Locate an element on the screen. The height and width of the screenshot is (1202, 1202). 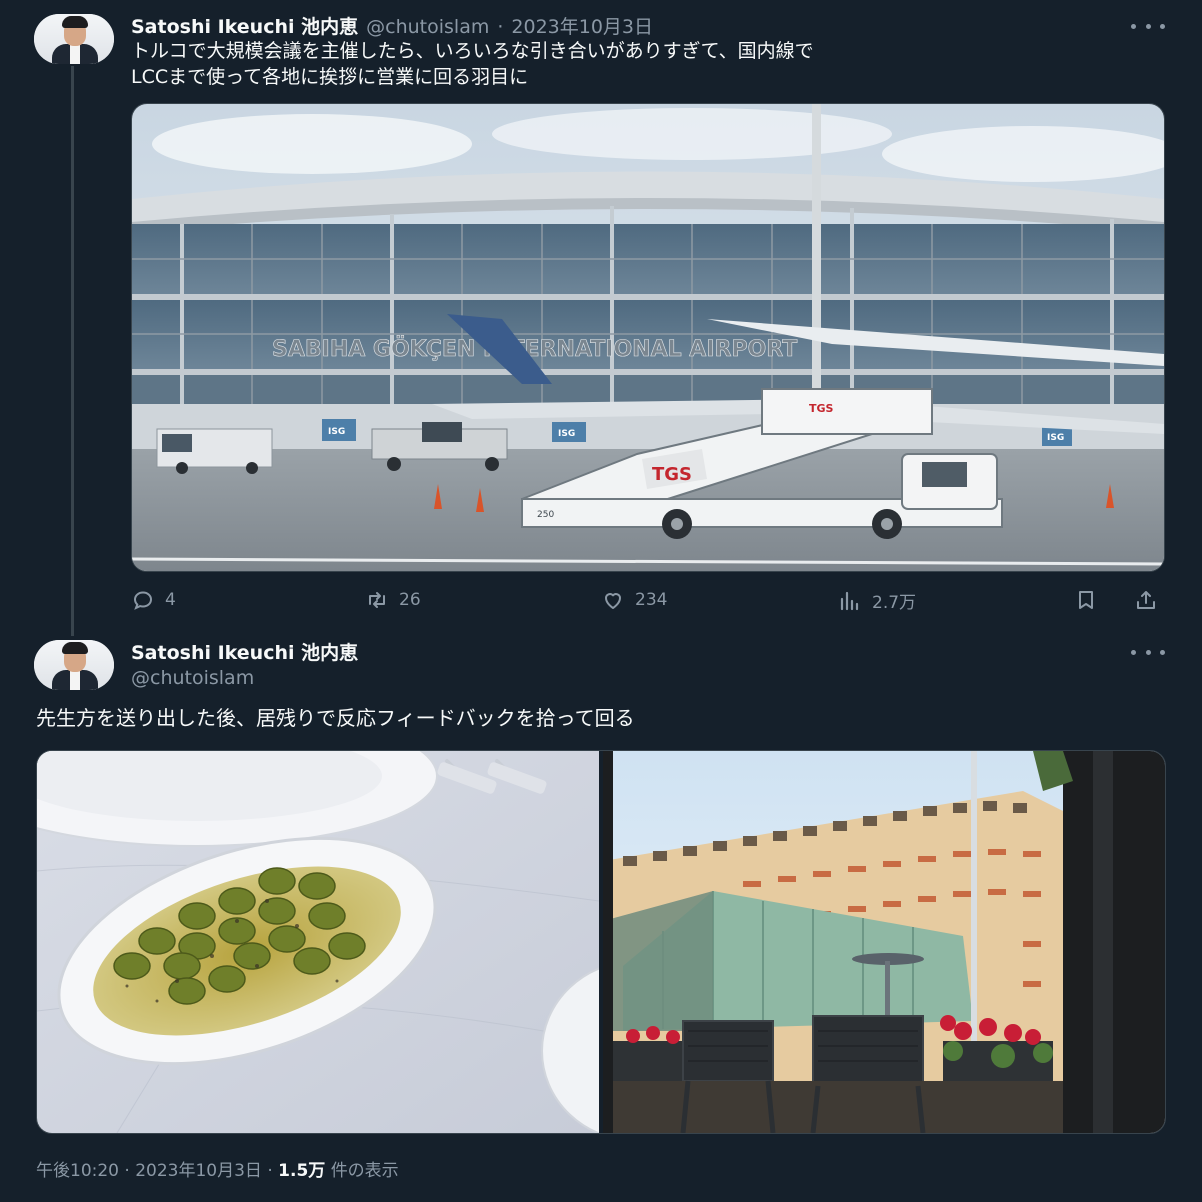
tweet-photo-olives is located at coordinates (318, 942).